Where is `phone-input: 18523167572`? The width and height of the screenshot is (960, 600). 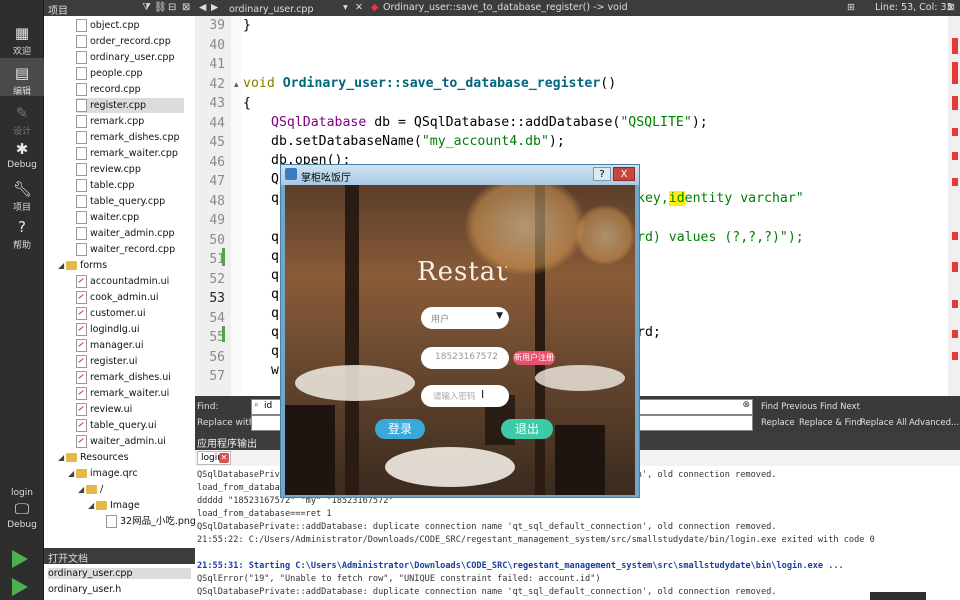 phone-input: 18523167572 is located at coordinates (465, 358).